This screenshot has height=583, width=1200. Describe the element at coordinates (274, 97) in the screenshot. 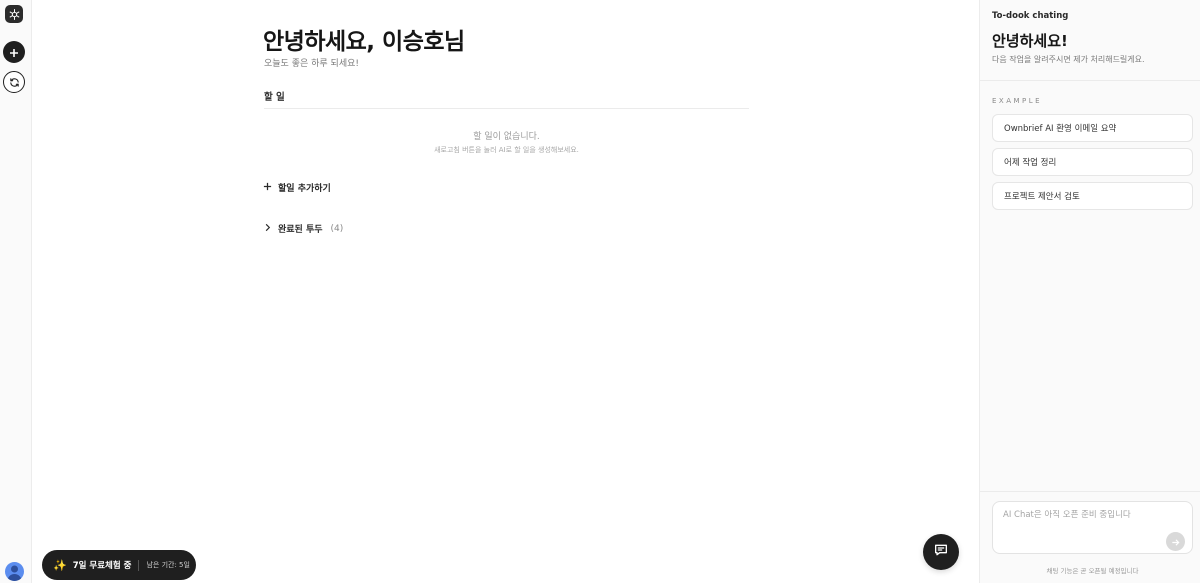

I see `todo-section-label: 할 일` at that location.